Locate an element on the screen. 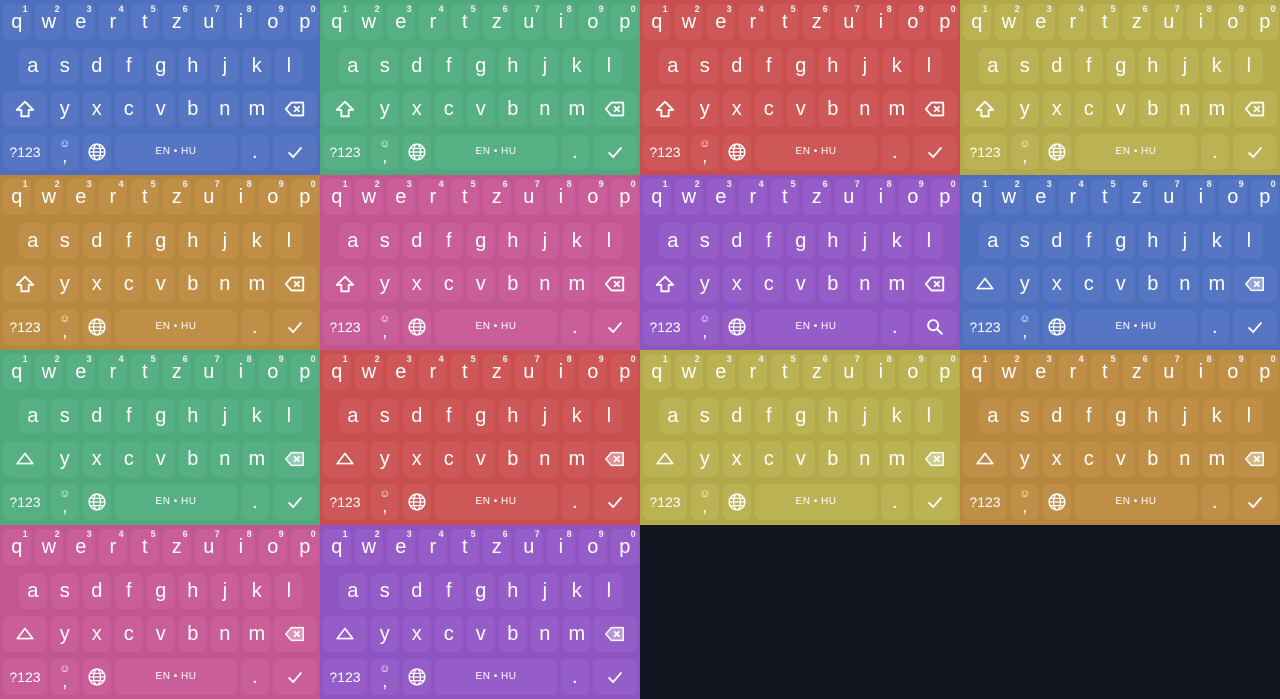 The height and width of the screenshot is (699, 1280). key-h: h is located at coordinates (193, 591).